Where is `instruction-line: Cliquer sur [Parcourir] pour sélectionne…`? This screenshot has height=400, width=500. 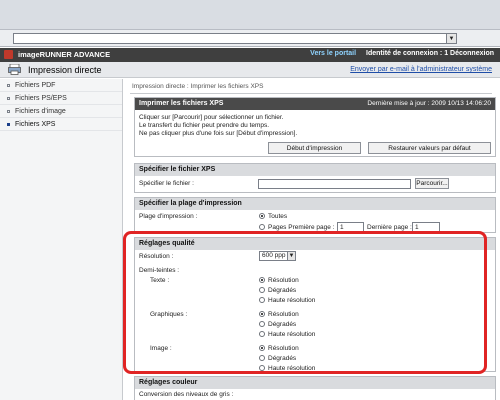
instruction-line: Cliquer sur [Parcourir] pour sélectionne… is located at coordinates (211, 117).